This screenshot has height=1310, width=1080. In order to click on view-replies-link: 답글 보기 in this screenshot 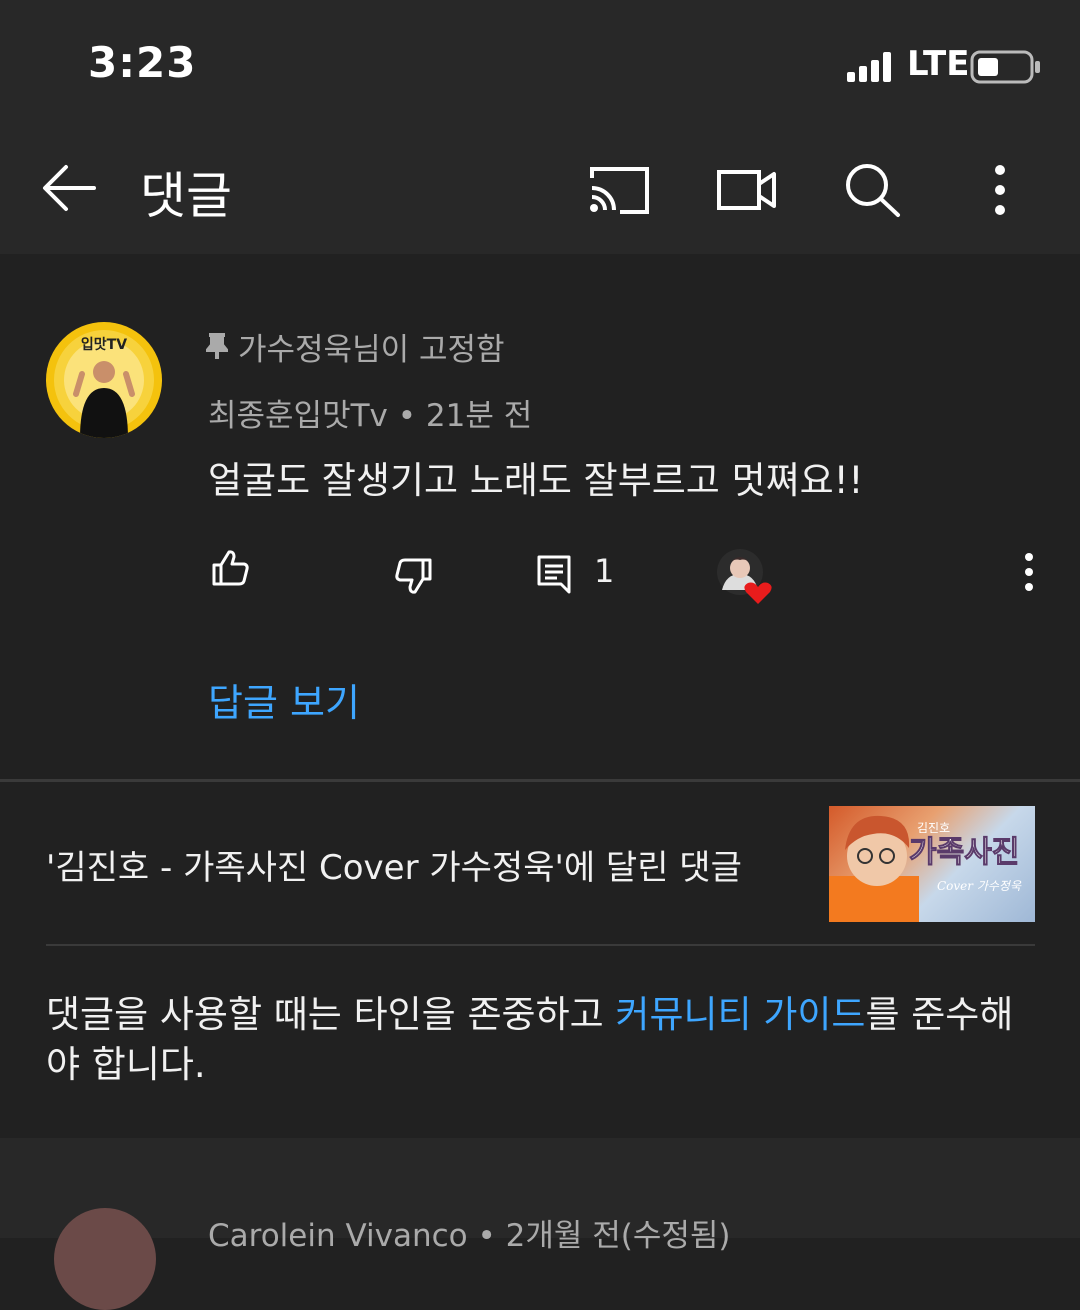, I will do `click(284, 699)`.